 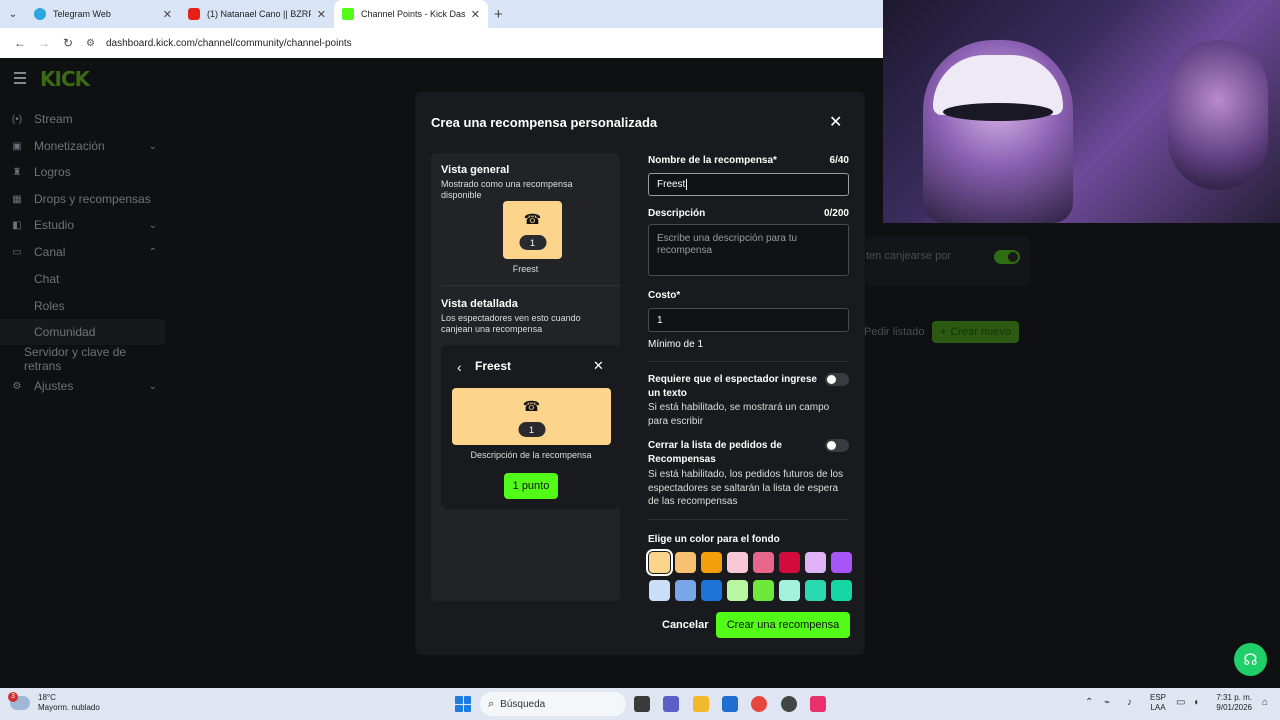 I want to click on background-toggle, so click(x=1007, y=257).